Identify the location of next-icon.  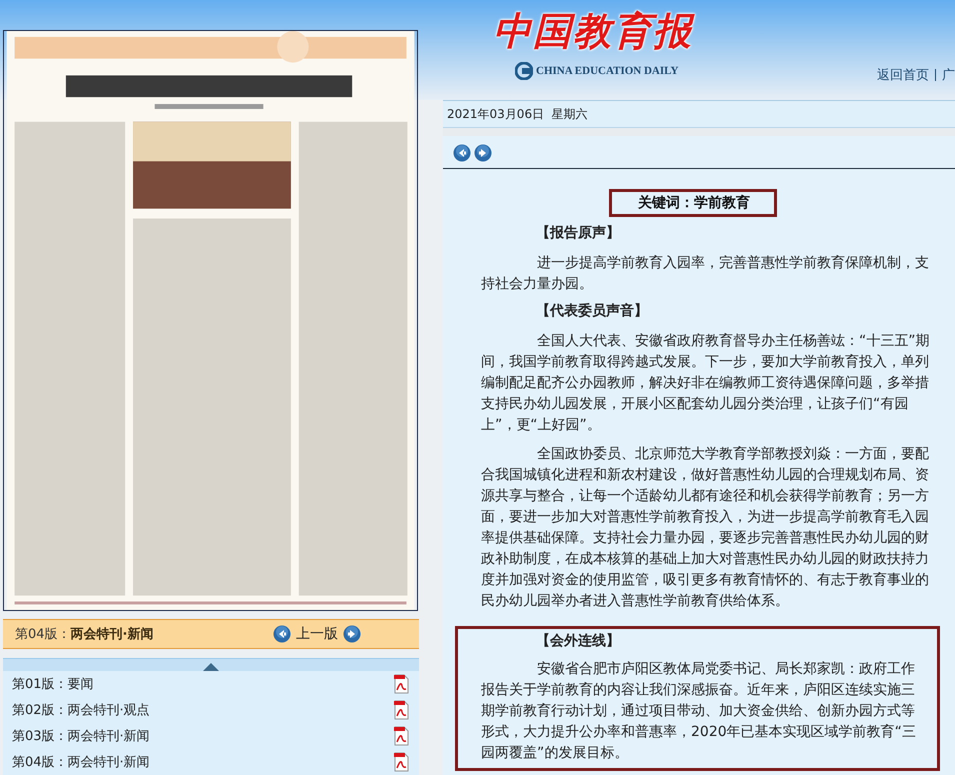
(352, 634).